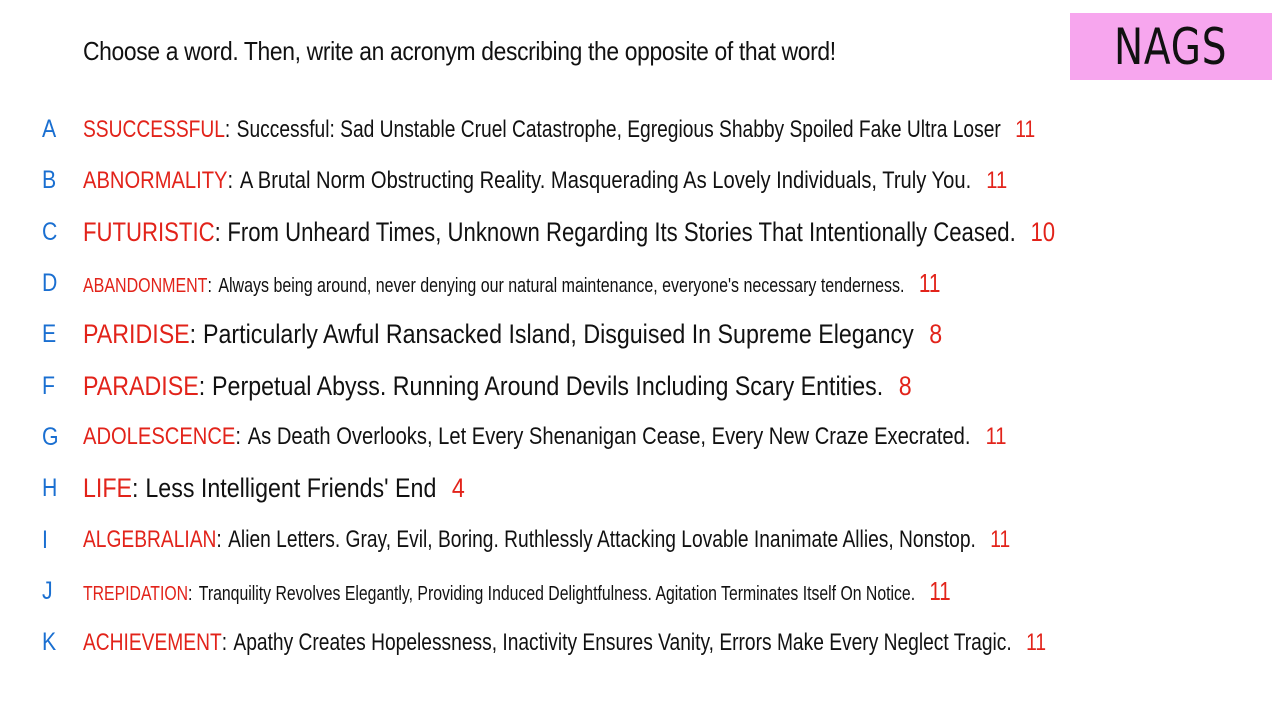 The height and width of the screenshot is (720, 1280). I want to click on entry-letter: G, so click(50, 436).